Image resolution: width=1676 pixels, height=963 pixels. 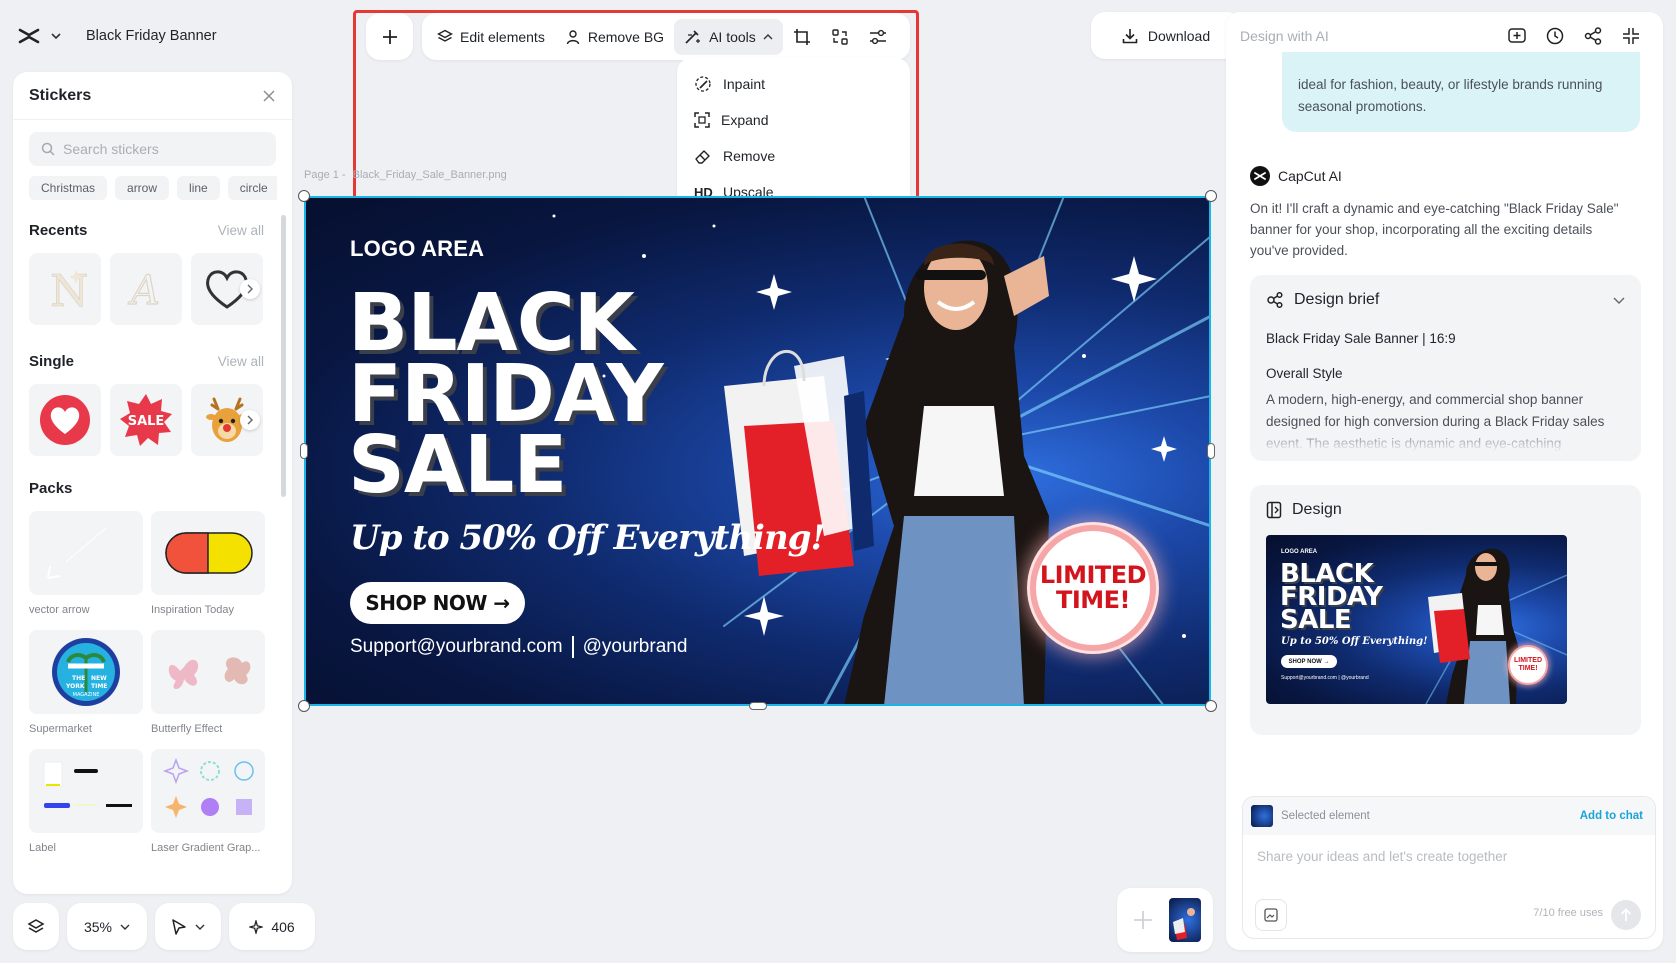 I want to click on zoom-select: 35%, so click(x=107, y=926).